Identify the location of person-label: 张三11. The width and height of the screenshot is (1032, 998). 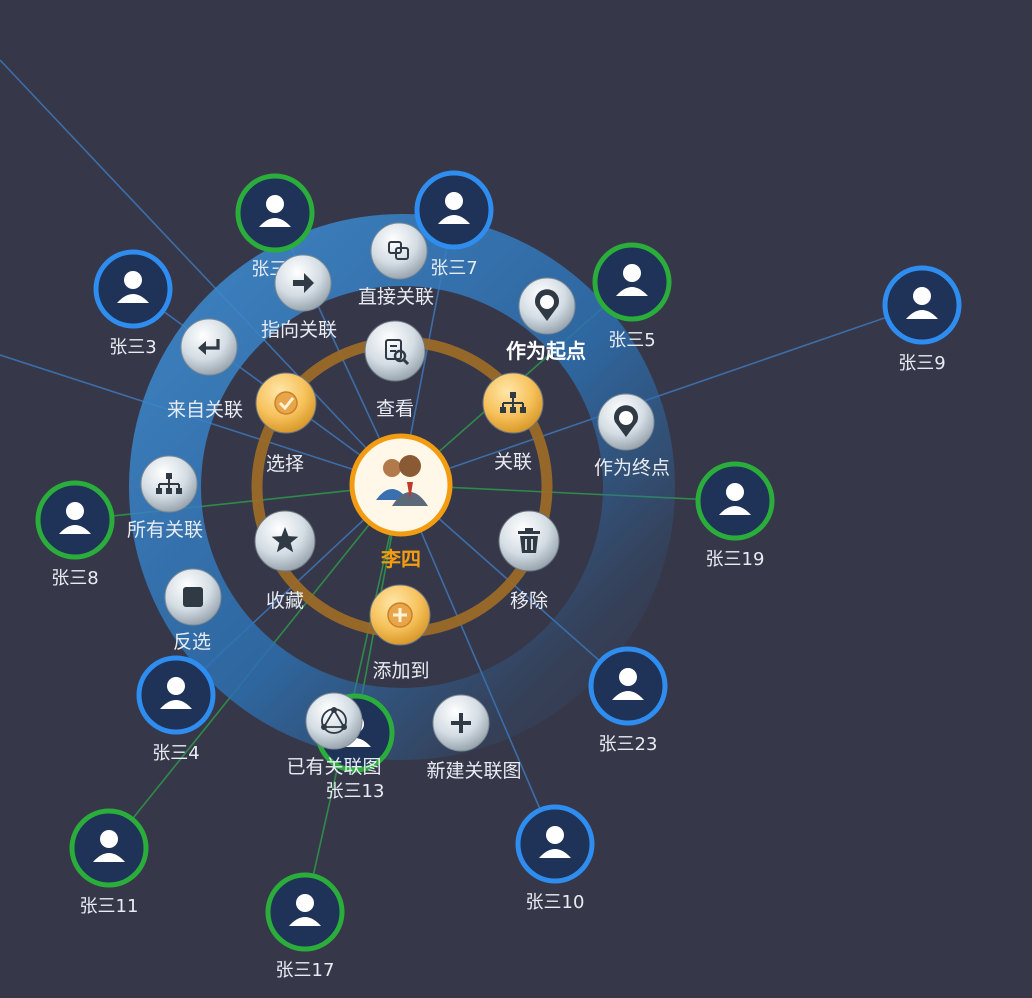
(109, 906).